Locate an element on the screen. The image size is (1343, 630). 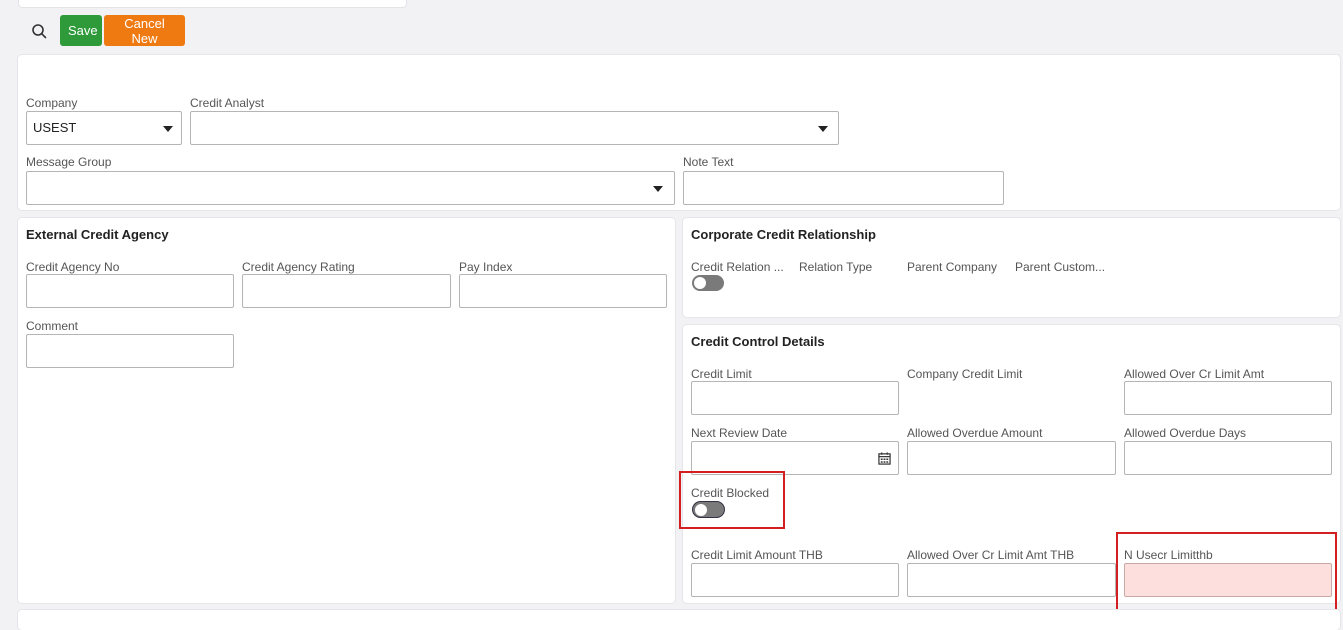
credit-control-details-title: Credit Control Details is located at coordinates (758, 341).